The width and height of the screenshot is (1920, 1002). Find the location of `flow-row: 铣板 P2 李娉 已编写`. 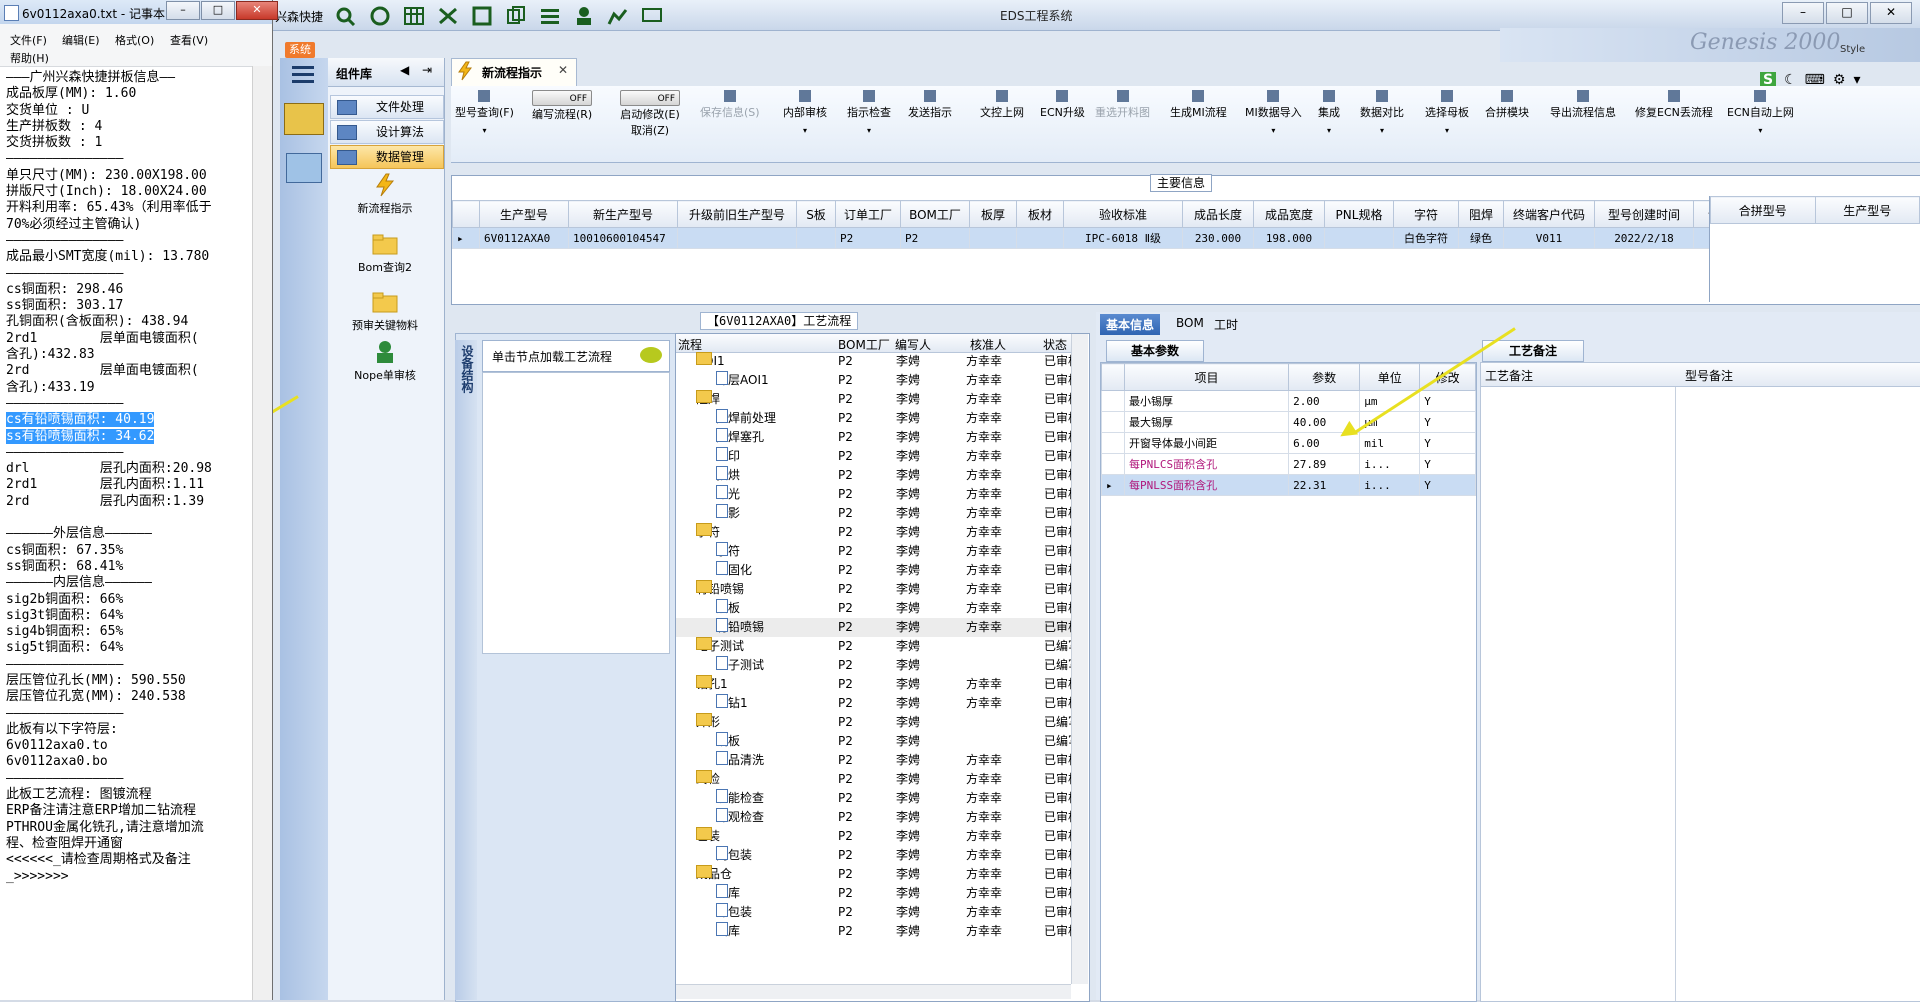

flow-row: 铣板 P2 李娉 已编写 is located at coordinates (878, 741).